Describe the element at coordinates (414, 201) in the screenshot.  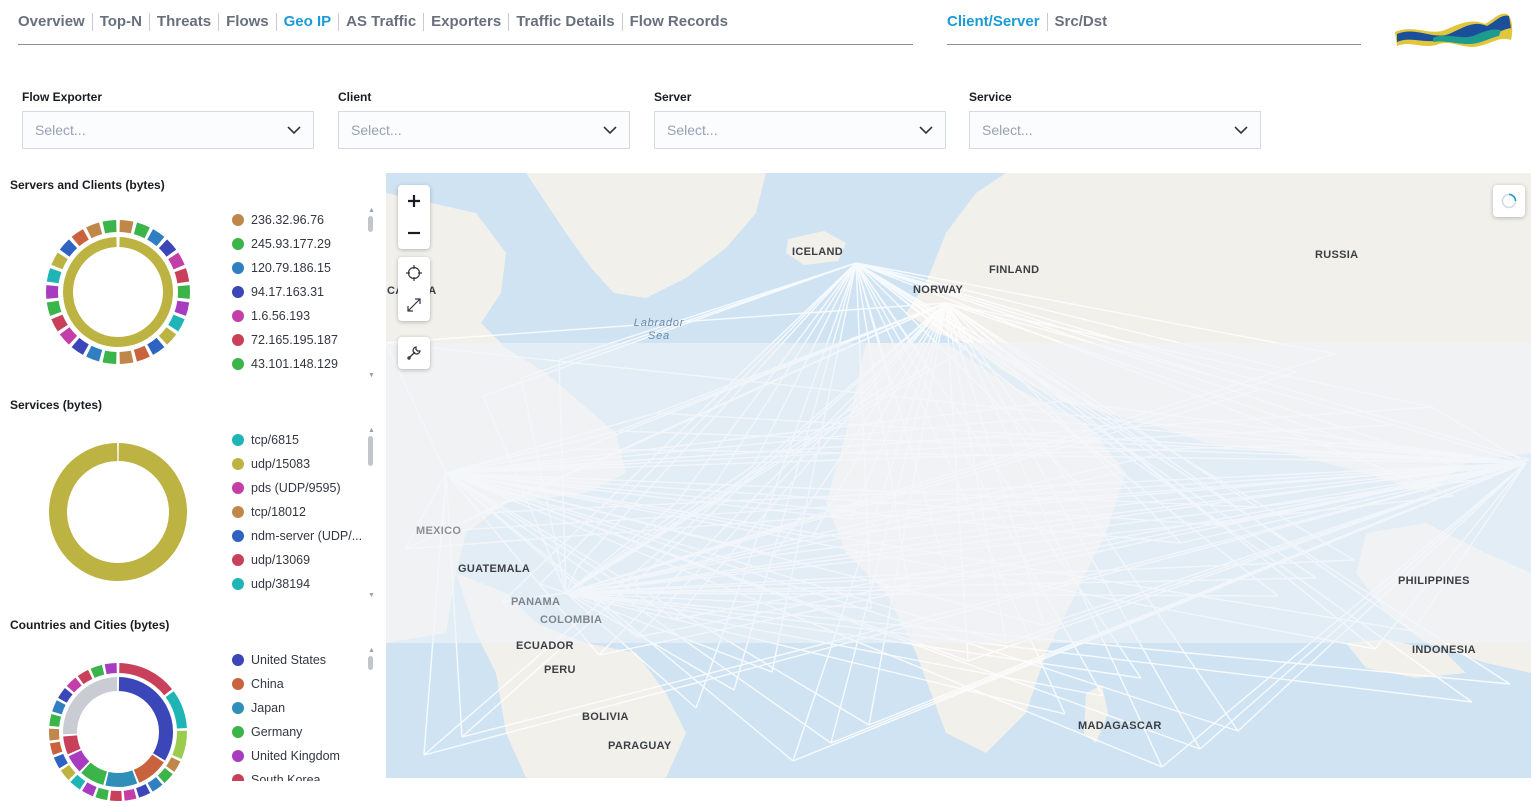
I see `zoom-in-button` at that location.